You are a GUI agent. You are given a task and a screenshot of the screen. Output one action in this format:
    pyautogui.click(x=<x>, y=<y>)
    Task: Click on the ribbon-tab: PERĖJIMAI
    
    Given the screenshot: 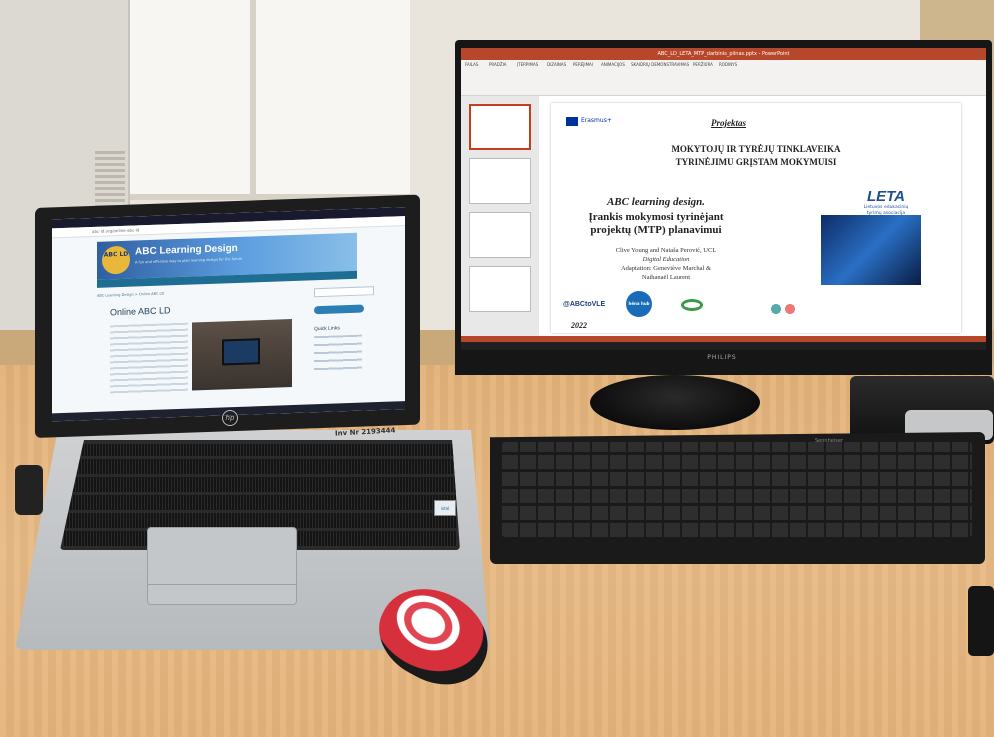 What is the action you would take?
    pyautogui.click(x=583, y=64)
    